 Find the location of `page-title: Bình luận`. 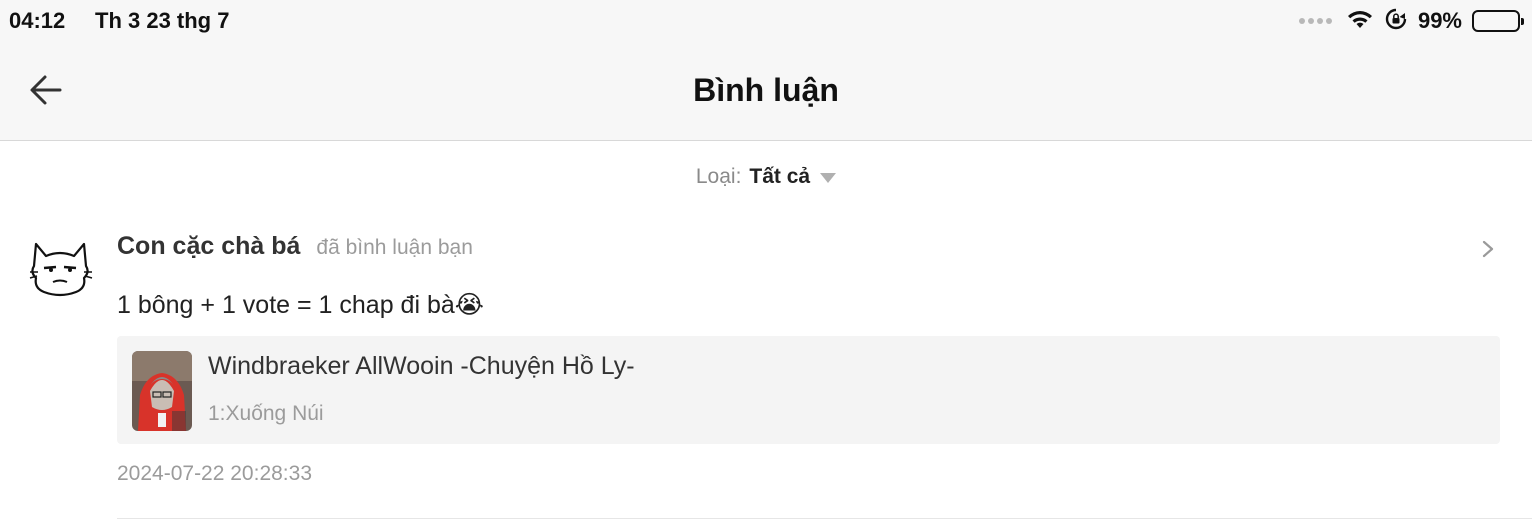

page-title: Bình luận is located at coordinates (766, 90).